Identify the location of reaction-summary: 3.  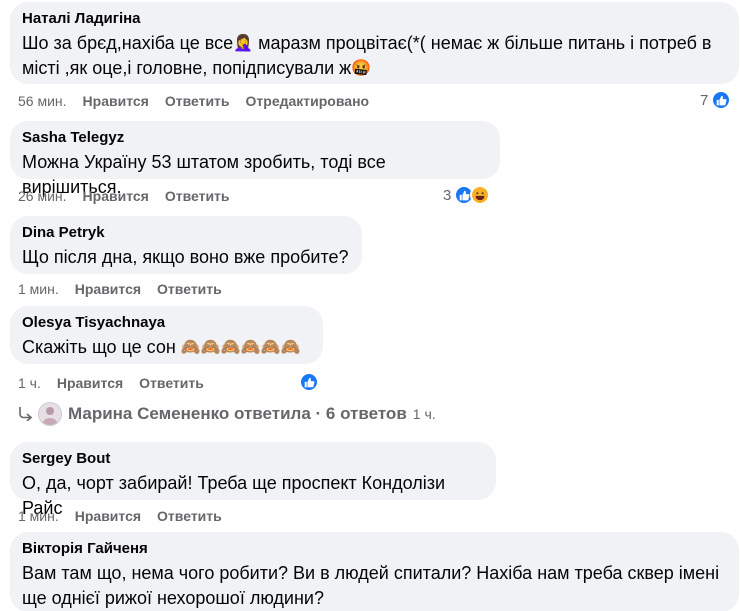
(467, 195).